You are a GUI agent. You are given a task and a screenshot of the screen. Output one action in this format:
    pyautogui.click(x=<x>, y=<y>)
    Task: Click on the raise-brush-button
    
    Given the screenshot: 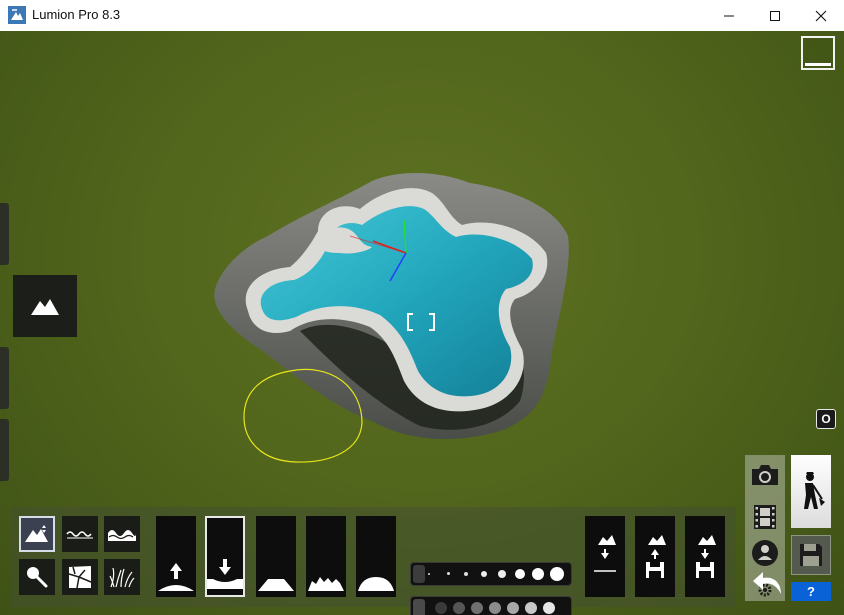 What is the action you would take?
    pyautogui.click(x=176, y=556)
    